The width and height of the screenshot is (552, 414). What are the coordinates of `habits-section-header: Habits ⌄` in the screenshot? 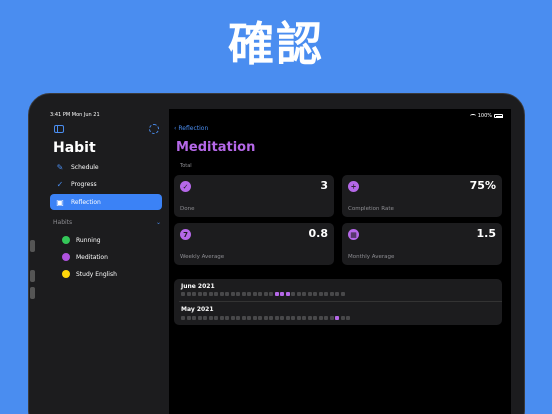 It's located at (107, 222).